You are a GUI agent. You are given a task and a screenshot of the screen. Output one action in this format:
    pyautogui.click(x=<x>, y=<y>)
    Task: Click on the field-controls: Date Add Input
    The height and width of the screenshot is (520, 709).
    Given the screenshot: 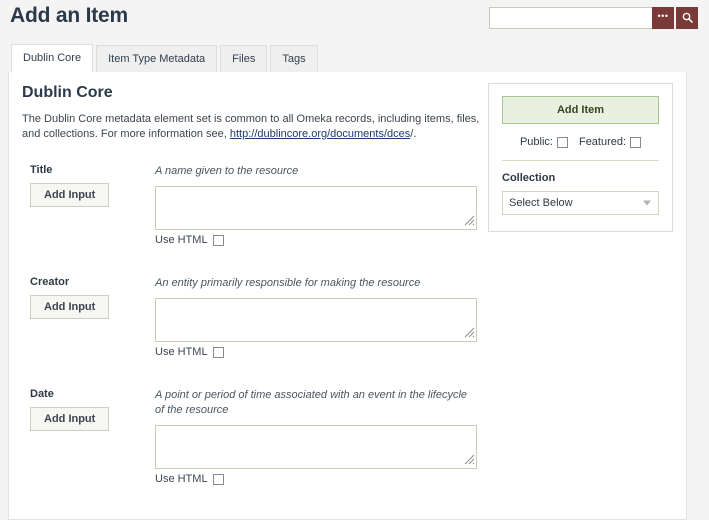 What is the action you would take?
    pyautogui.click(x=95, y=409)
    